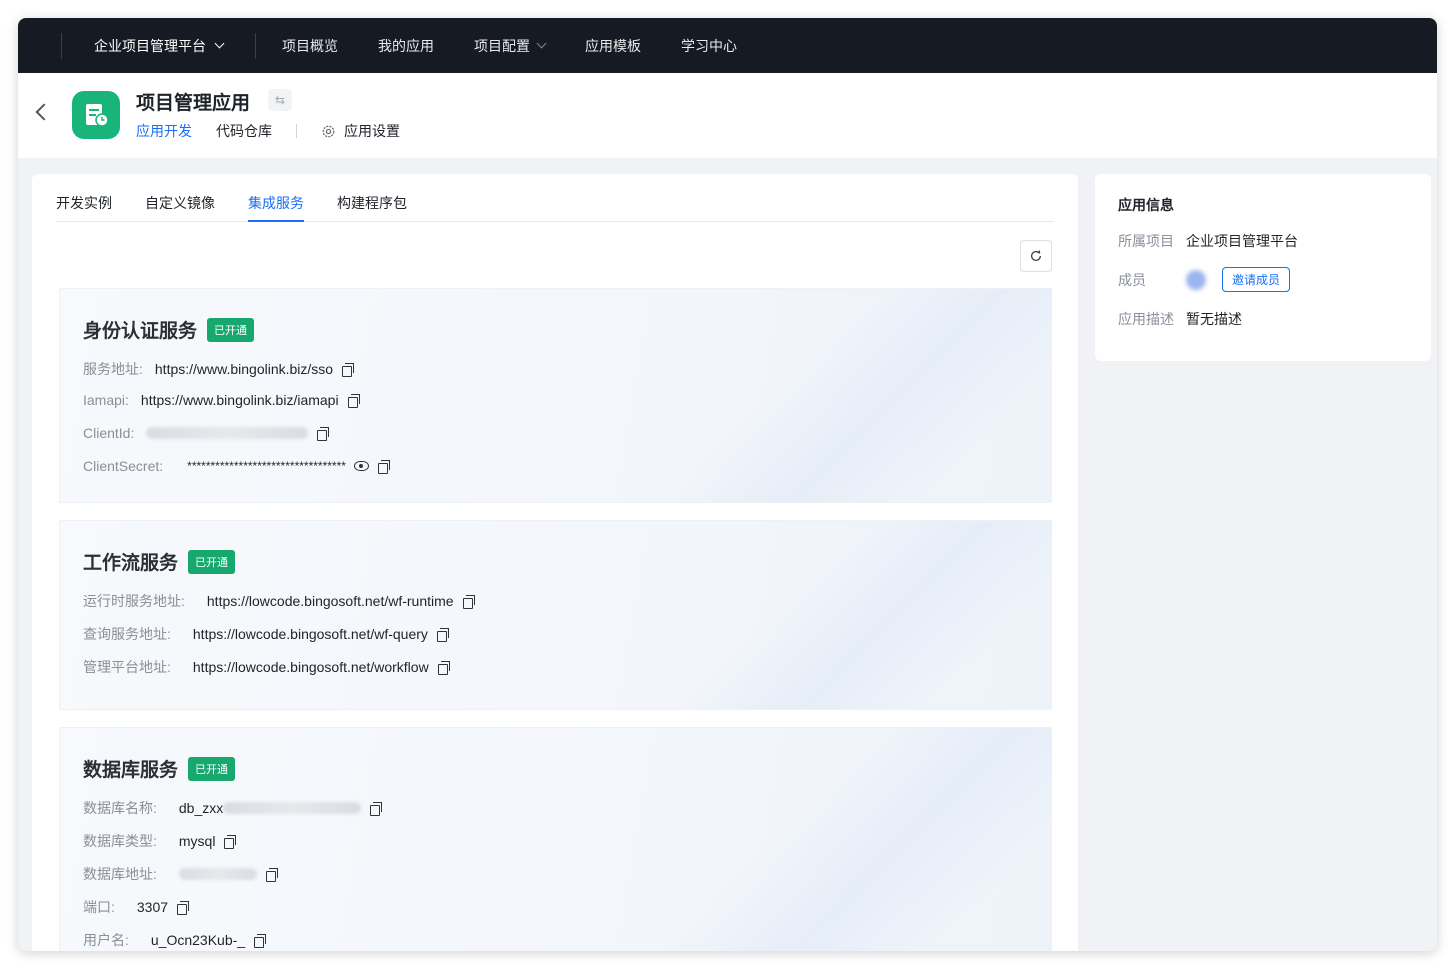  I want to click on tab-build-packages: 构建程序包, so click(372, 198).